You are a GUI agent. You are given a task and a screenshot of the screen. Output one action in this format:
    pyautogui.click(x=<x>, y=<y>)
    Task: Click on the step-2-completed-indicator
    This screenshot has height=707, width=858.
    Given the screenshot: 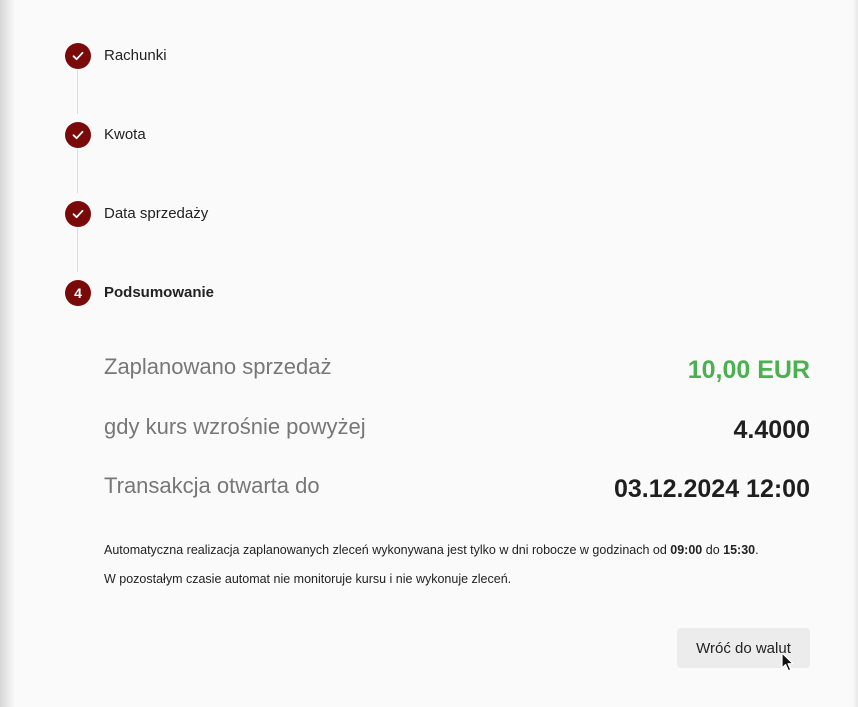 What is the action you would take?
    pyautogui.click(x=78, y=135)
    